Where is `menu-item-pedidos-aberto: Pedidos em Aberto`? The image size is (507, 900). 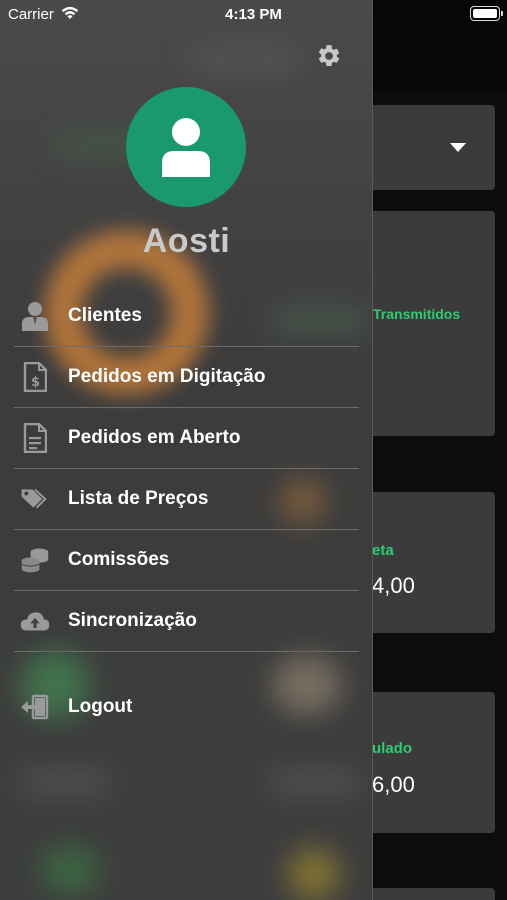 menu-item-pedidos-aberto: Pedidos em Aberto is located at coordinates (186, 438).